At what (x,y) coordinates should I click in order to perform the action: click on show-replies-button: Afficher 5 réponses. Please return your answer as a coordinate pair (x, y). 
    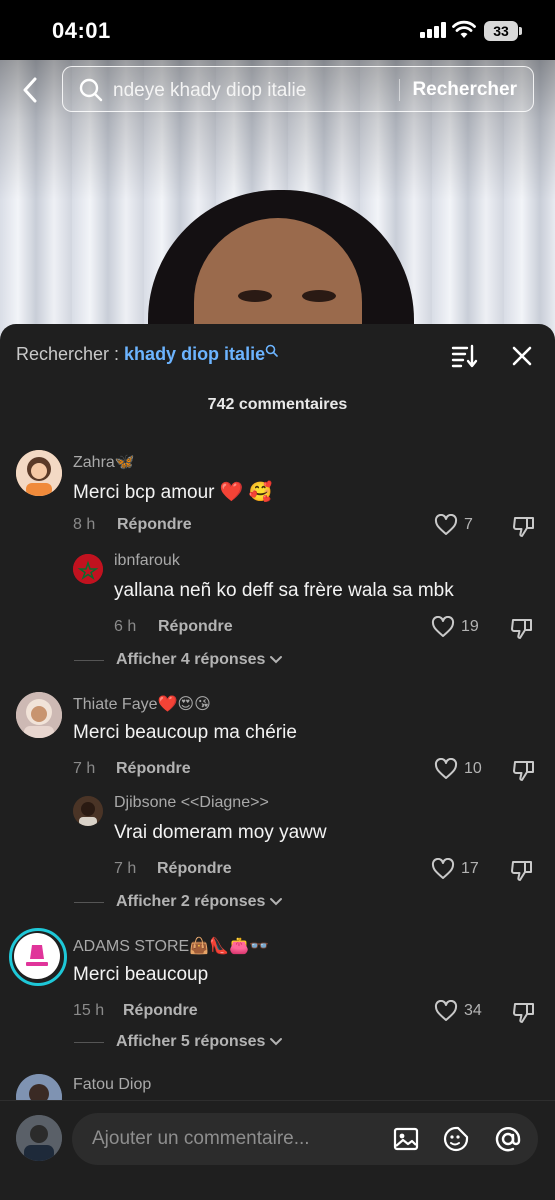
    Looking at the image, I should click on (178, 1042).